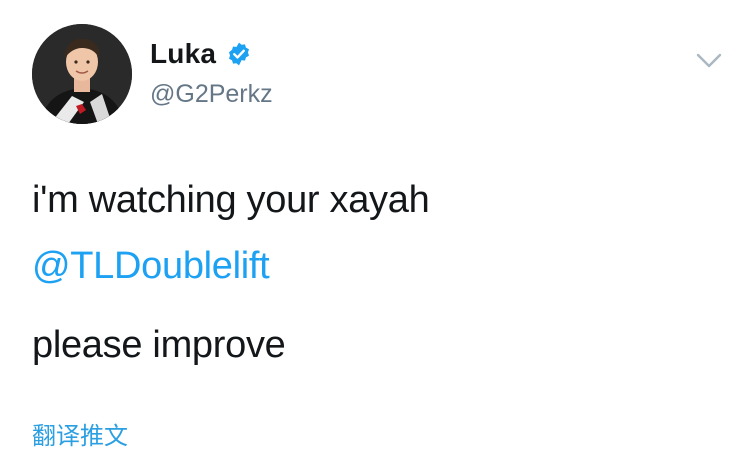  What do you see at coordinates (183, 54) in the screenshot?
I see `author-display-name: Luka` at bounding box center [183, 54].